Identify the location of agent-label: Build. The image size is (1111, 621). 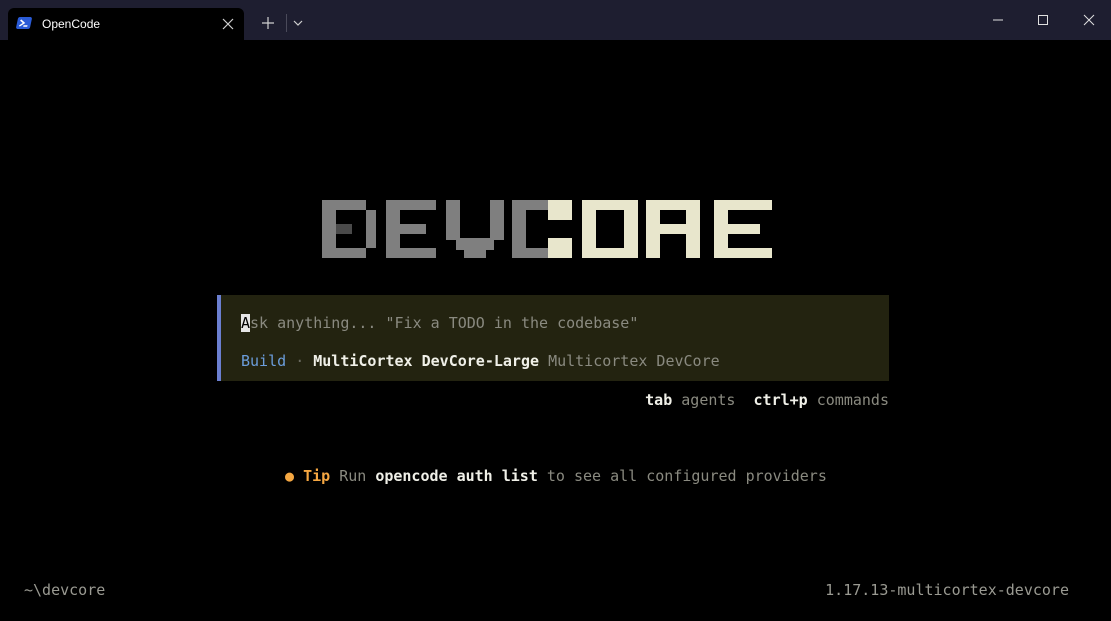
(263, 361).